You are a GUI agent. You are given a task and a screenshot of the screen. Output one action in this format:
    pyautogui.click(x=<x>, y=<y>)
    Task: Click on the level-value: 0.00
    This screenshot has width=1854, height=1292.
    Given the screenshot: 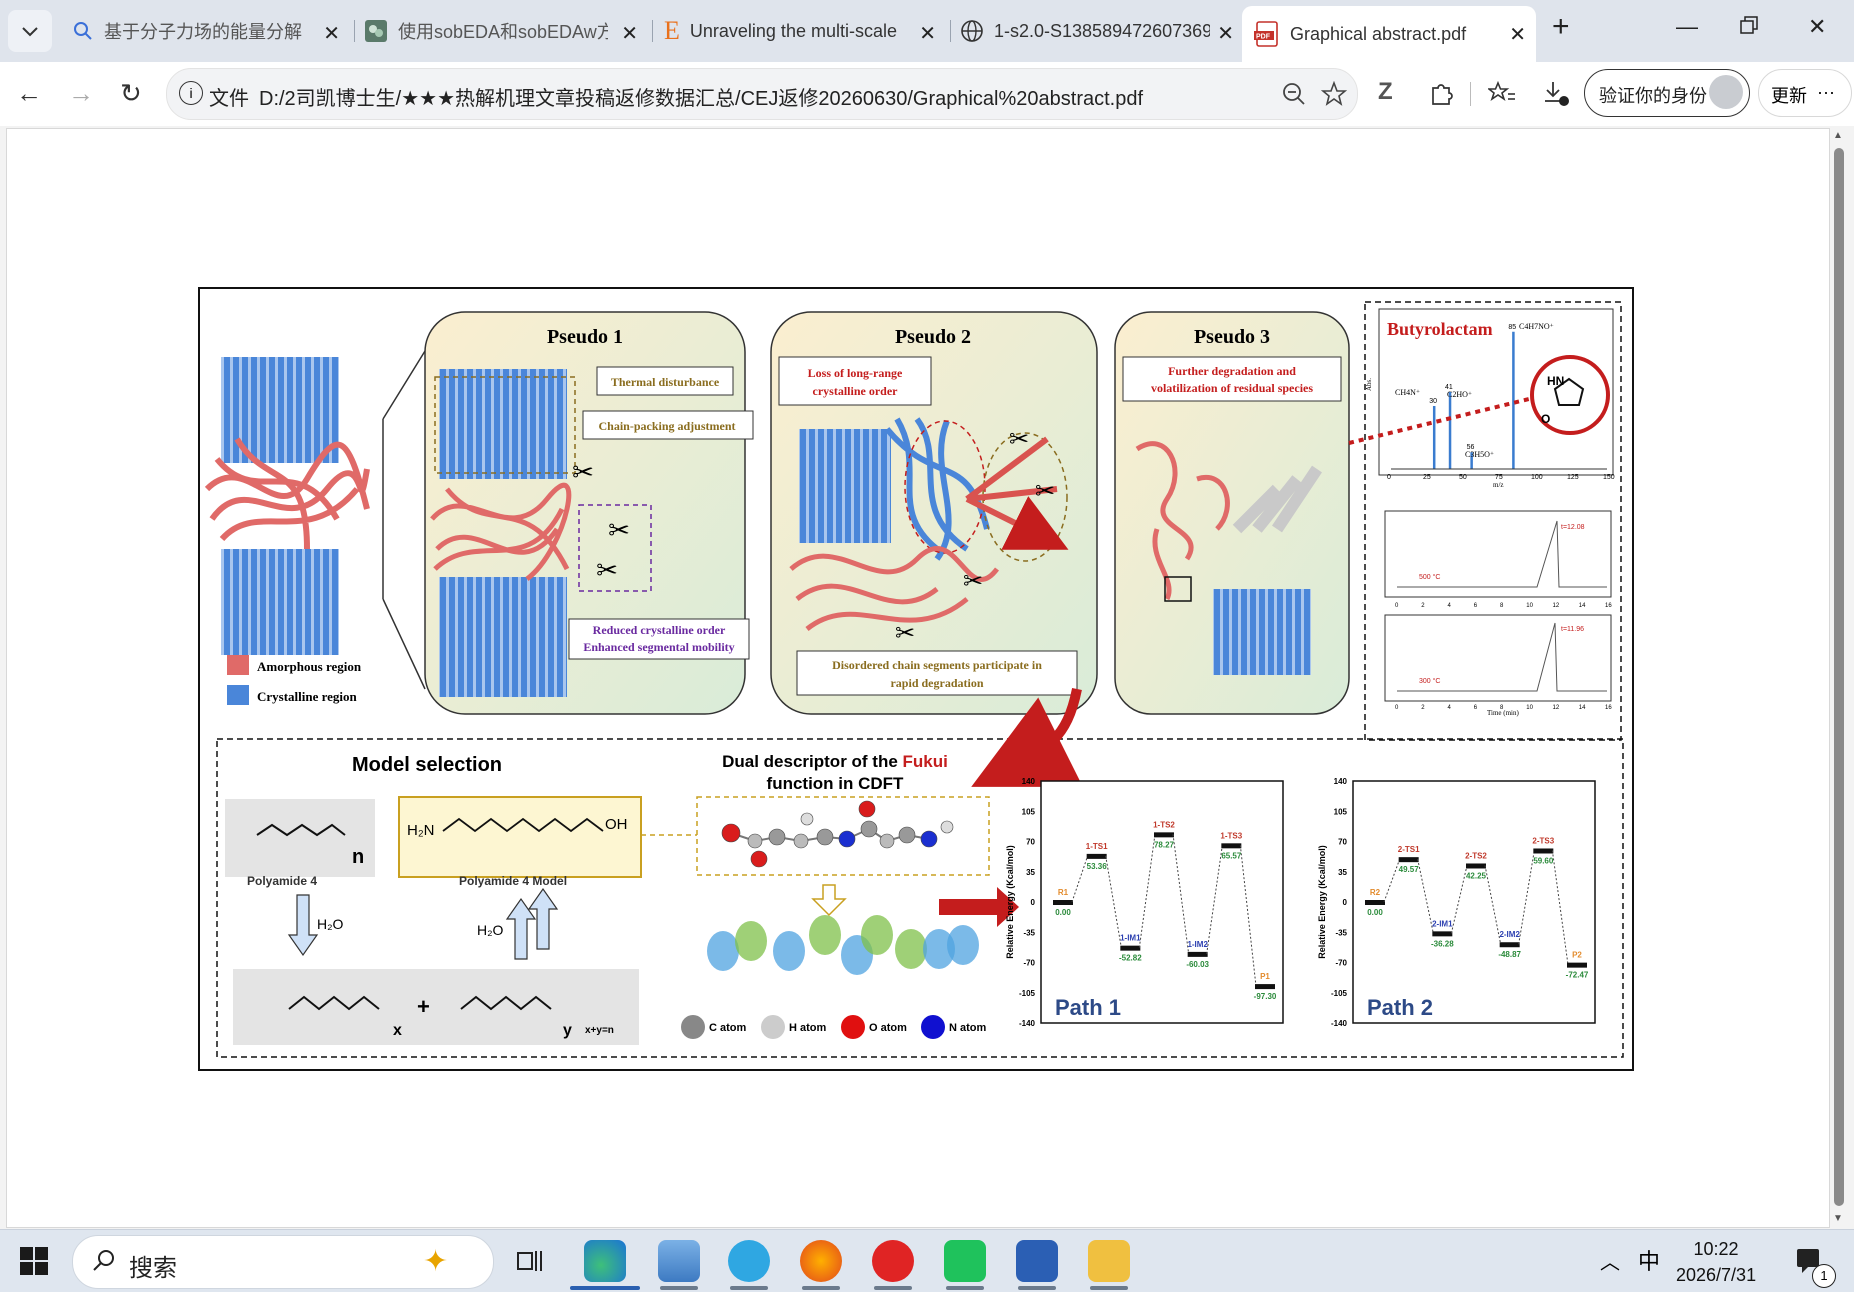 What is the action you would take?
    pyautogui.click(x=1063, y=912)
    